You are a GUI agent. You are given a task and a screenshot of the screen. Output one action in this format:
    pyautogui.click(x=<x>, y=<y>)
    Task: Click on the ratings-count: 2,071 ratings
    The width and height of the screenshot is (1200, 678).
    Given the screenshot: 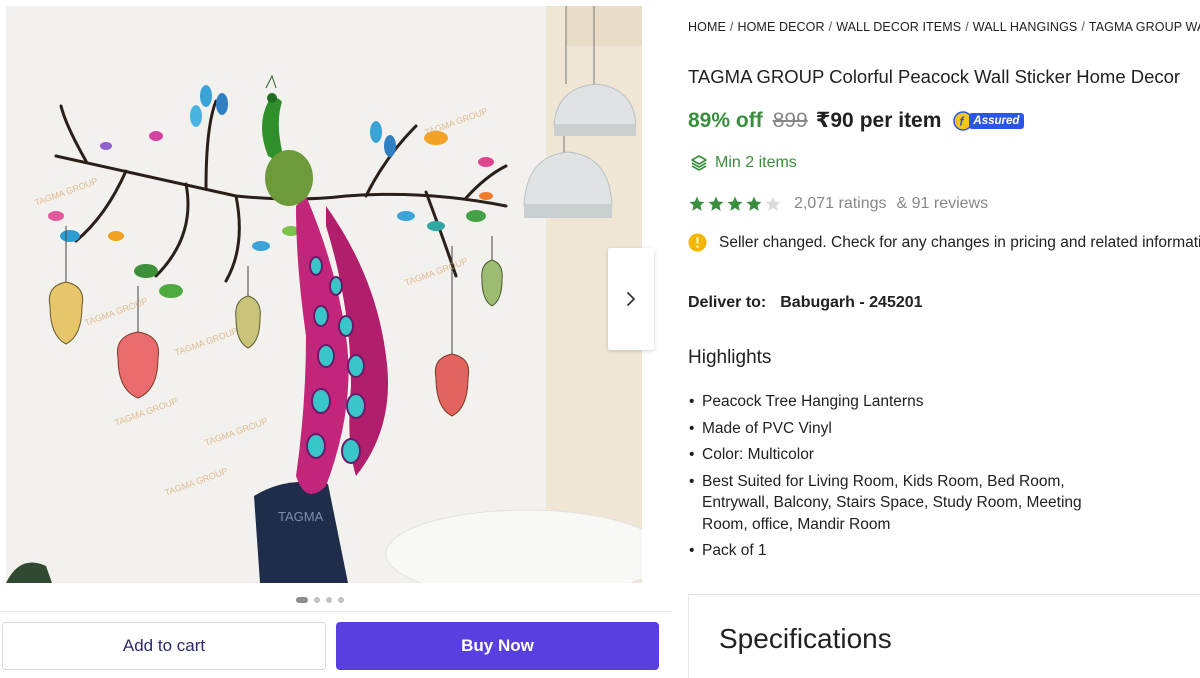 What is the action you would take?
    pyautogui.click(x=840, y=203)
    